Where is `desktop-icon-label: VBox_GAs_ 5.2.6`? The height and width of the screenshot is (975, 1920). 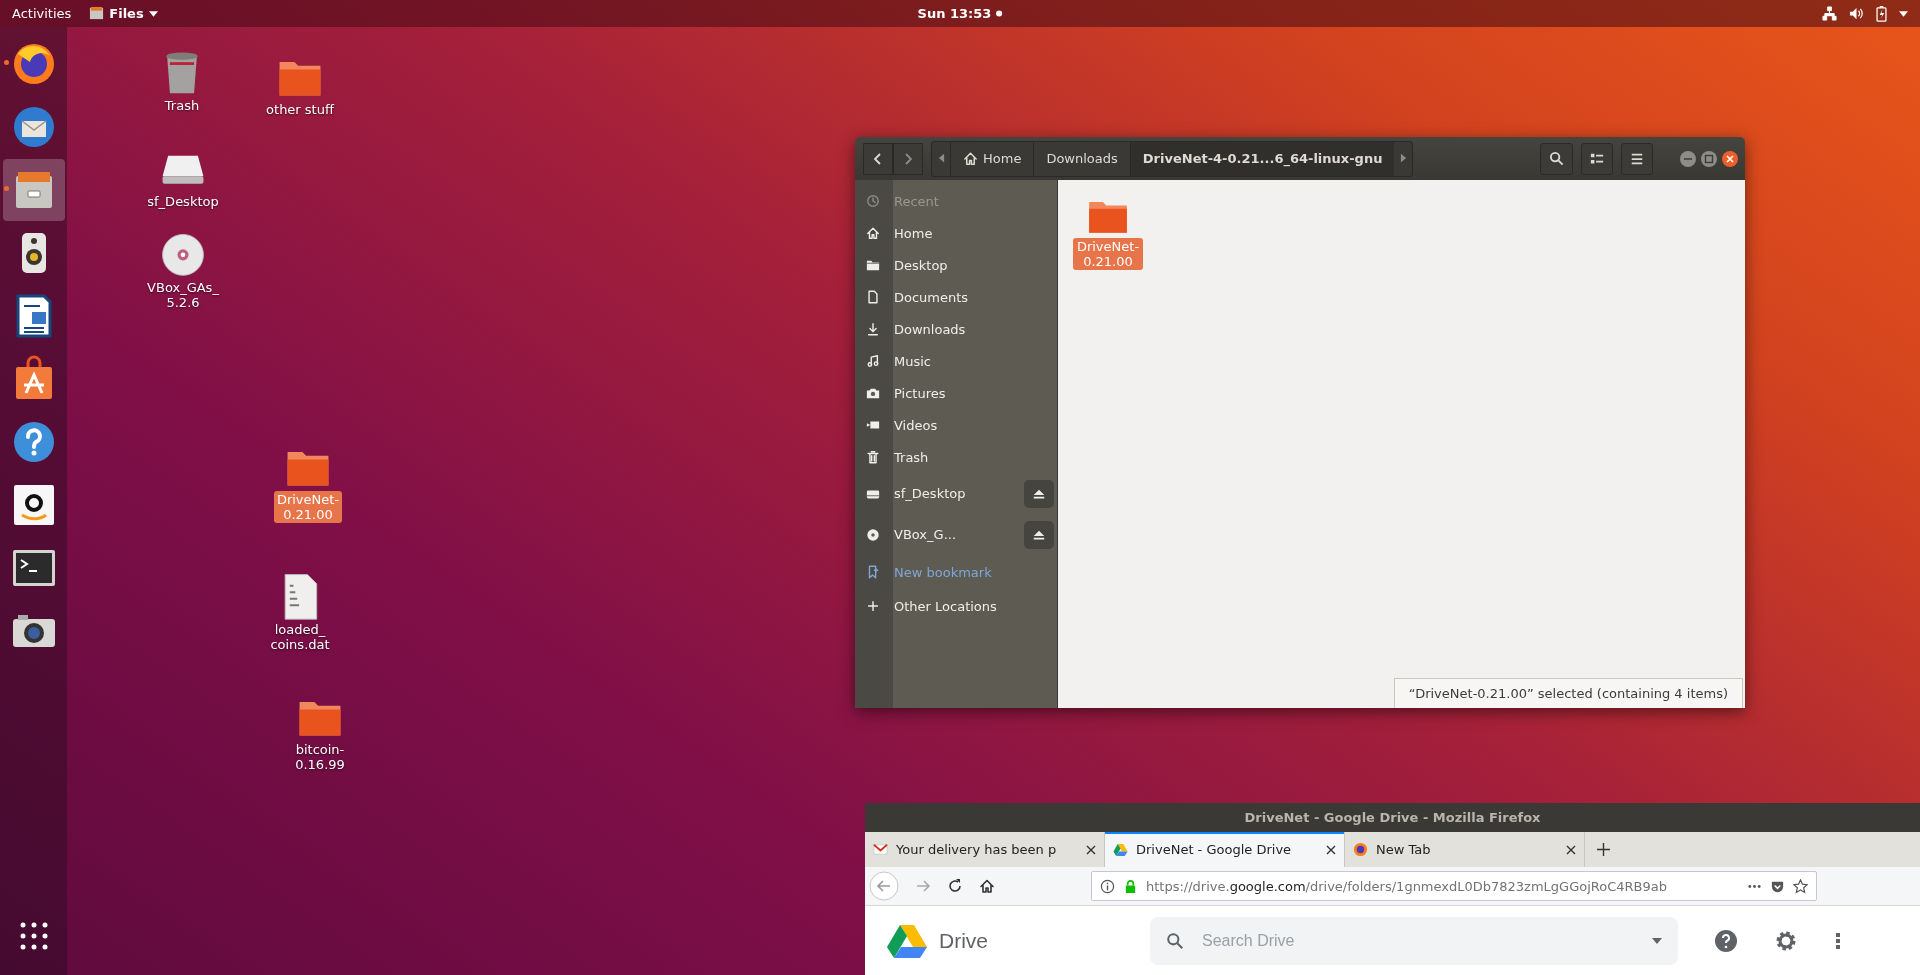
desktop-icon-label: VBox_GAs_ 5.2.6 is located at coordinates (183, 295).